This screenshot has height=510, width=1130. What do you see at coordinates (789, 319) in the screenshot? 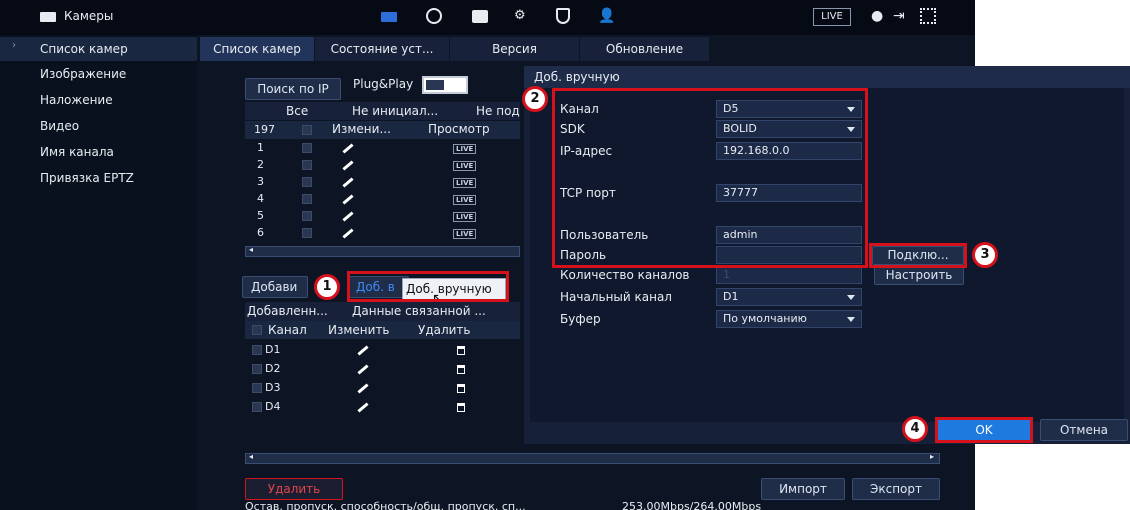
I see `buffer-select: По умолчанию` at bounding box center [789, 319].